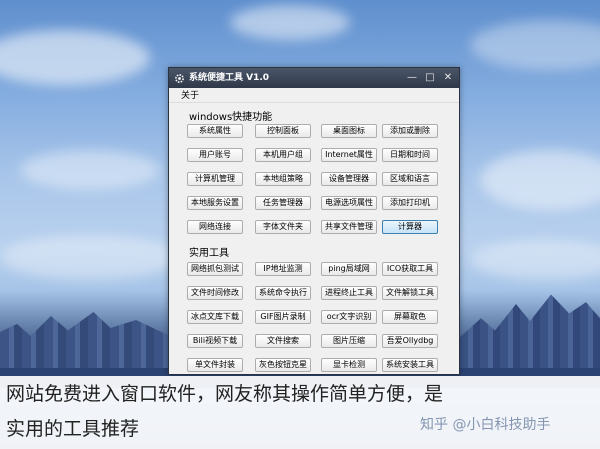 The height and width of the screenshot is (449, 600). What do you see at coordinates (215, 203) in the screenshot?
I see `group1-button-r4-c1: 本地服务设置` at bounding box center [215, 203].